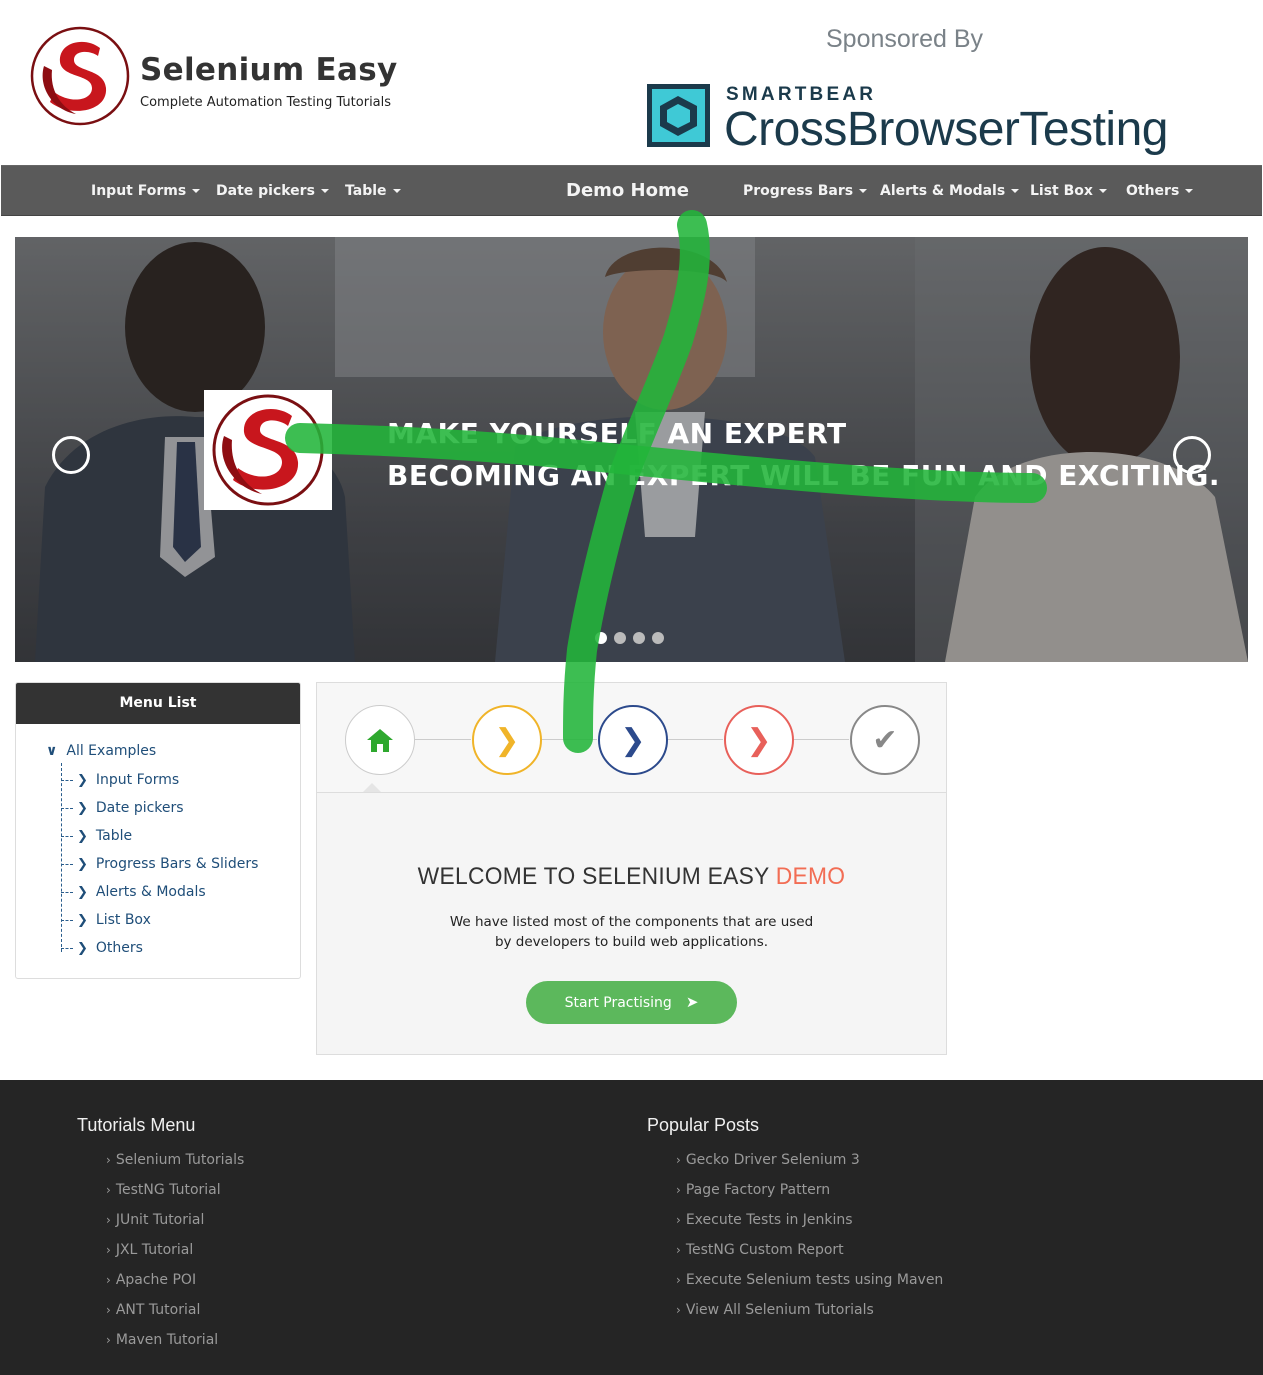  Describe the element at coordinates (805, 191) in the screenshot. I see `nav-progress-bars: Progress Bars` at that location.